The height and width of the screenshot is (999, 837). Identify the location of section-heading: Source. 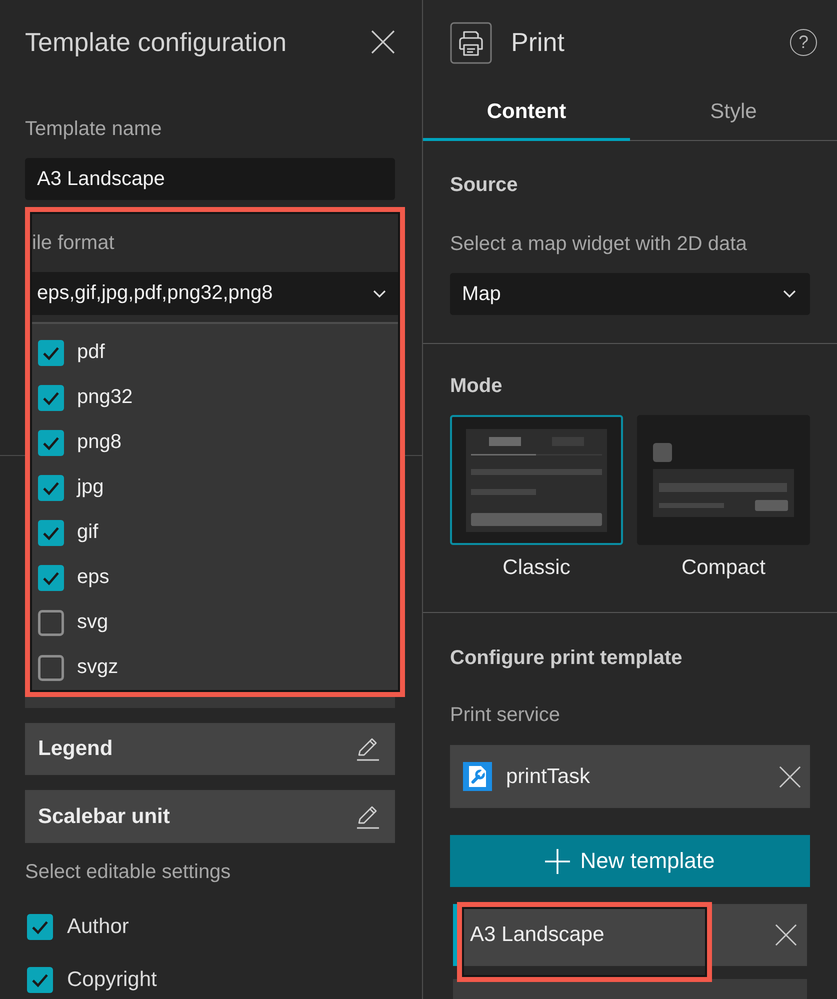
(484, 185).